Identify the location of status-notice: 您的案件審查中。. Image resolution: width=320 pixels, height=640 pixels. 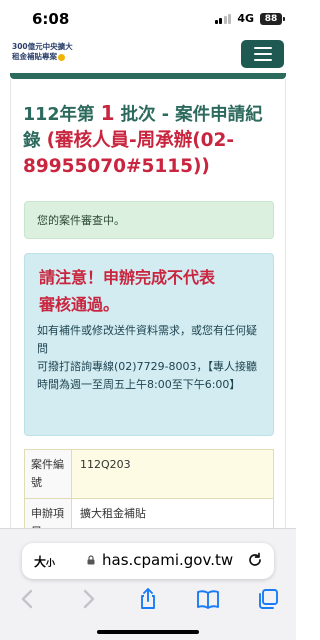
(149, 220).